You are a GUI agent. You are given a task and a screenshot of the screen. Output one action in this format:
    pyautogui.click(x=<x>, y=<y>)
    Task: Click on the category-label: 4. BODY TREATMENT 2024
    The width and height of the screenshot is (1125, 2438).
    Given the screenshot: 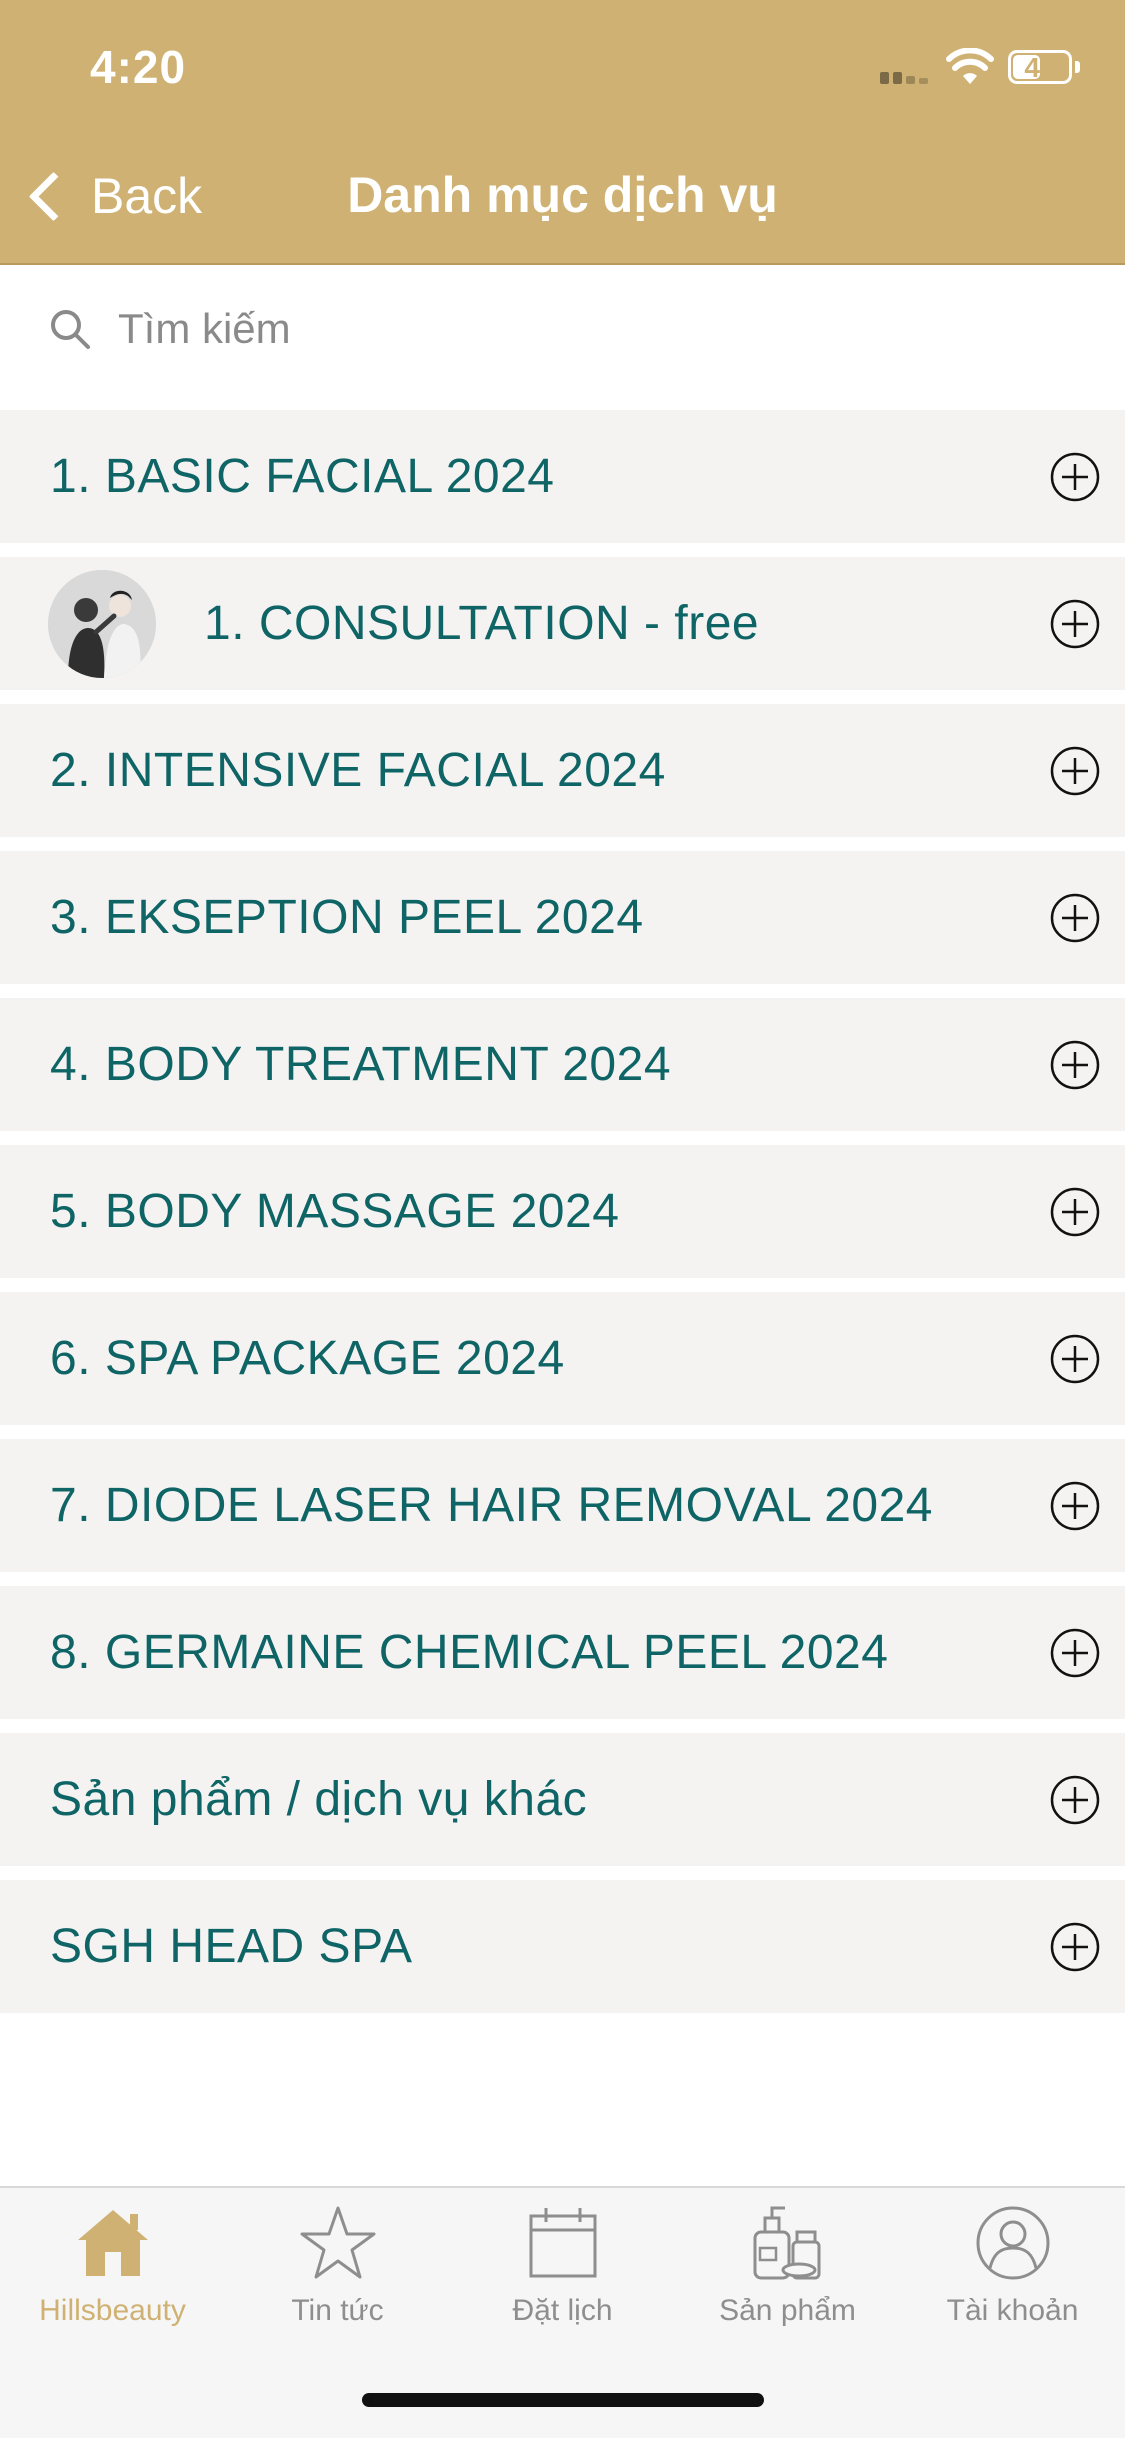 What is the action you would take?
    pyautogui.click(x=361, y=1064)
    